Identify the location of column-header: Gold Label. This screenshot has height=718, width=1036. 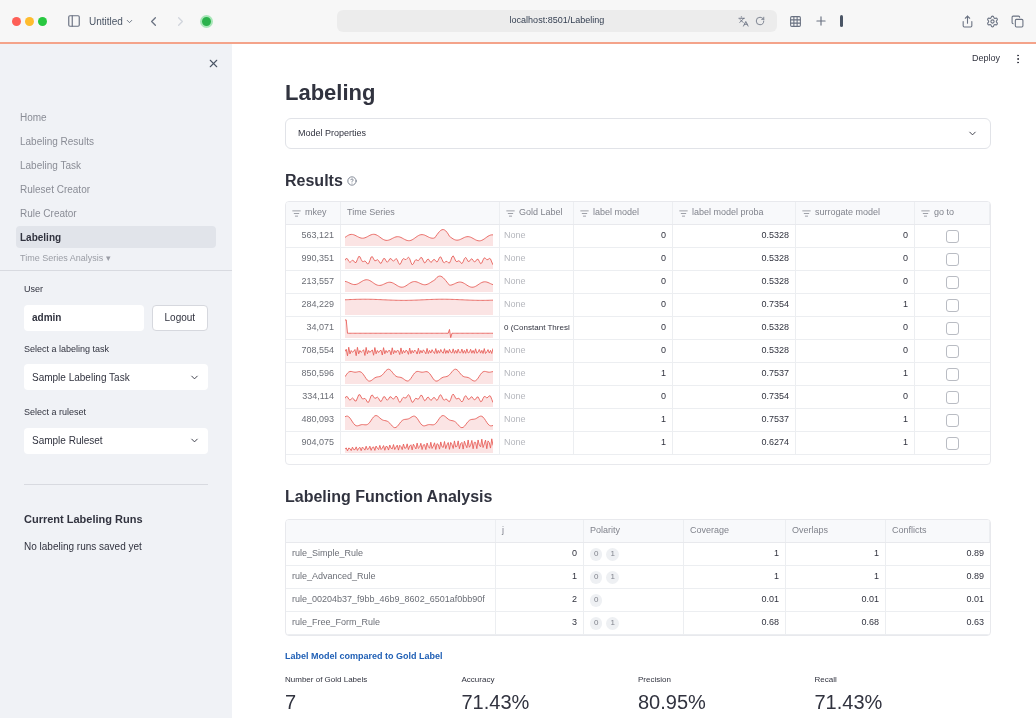
(537, 213).